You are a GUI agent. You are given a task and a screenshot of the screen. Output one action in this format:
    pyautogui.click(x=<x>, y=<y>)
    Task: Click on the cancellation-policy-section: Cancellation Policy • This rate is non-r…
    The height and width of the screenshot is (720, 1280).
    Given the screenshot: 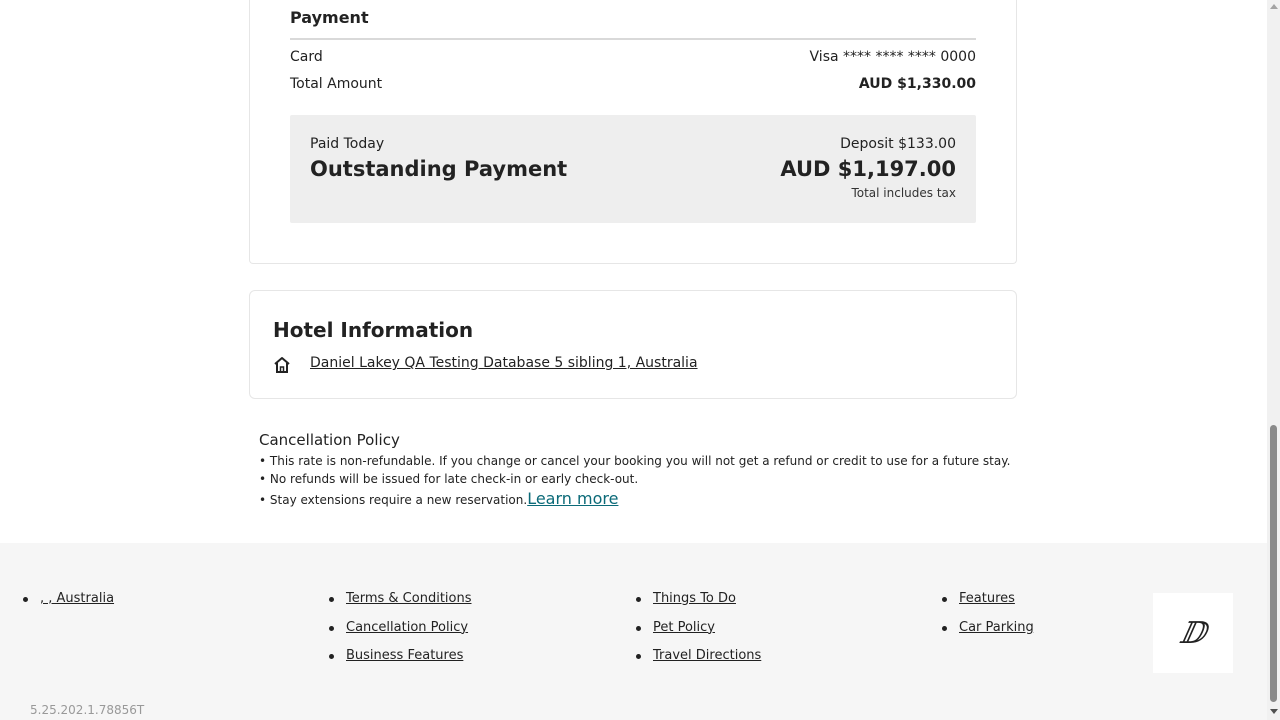 What is the action you would take?
    pyautogui.click(x=639, y=470)
    